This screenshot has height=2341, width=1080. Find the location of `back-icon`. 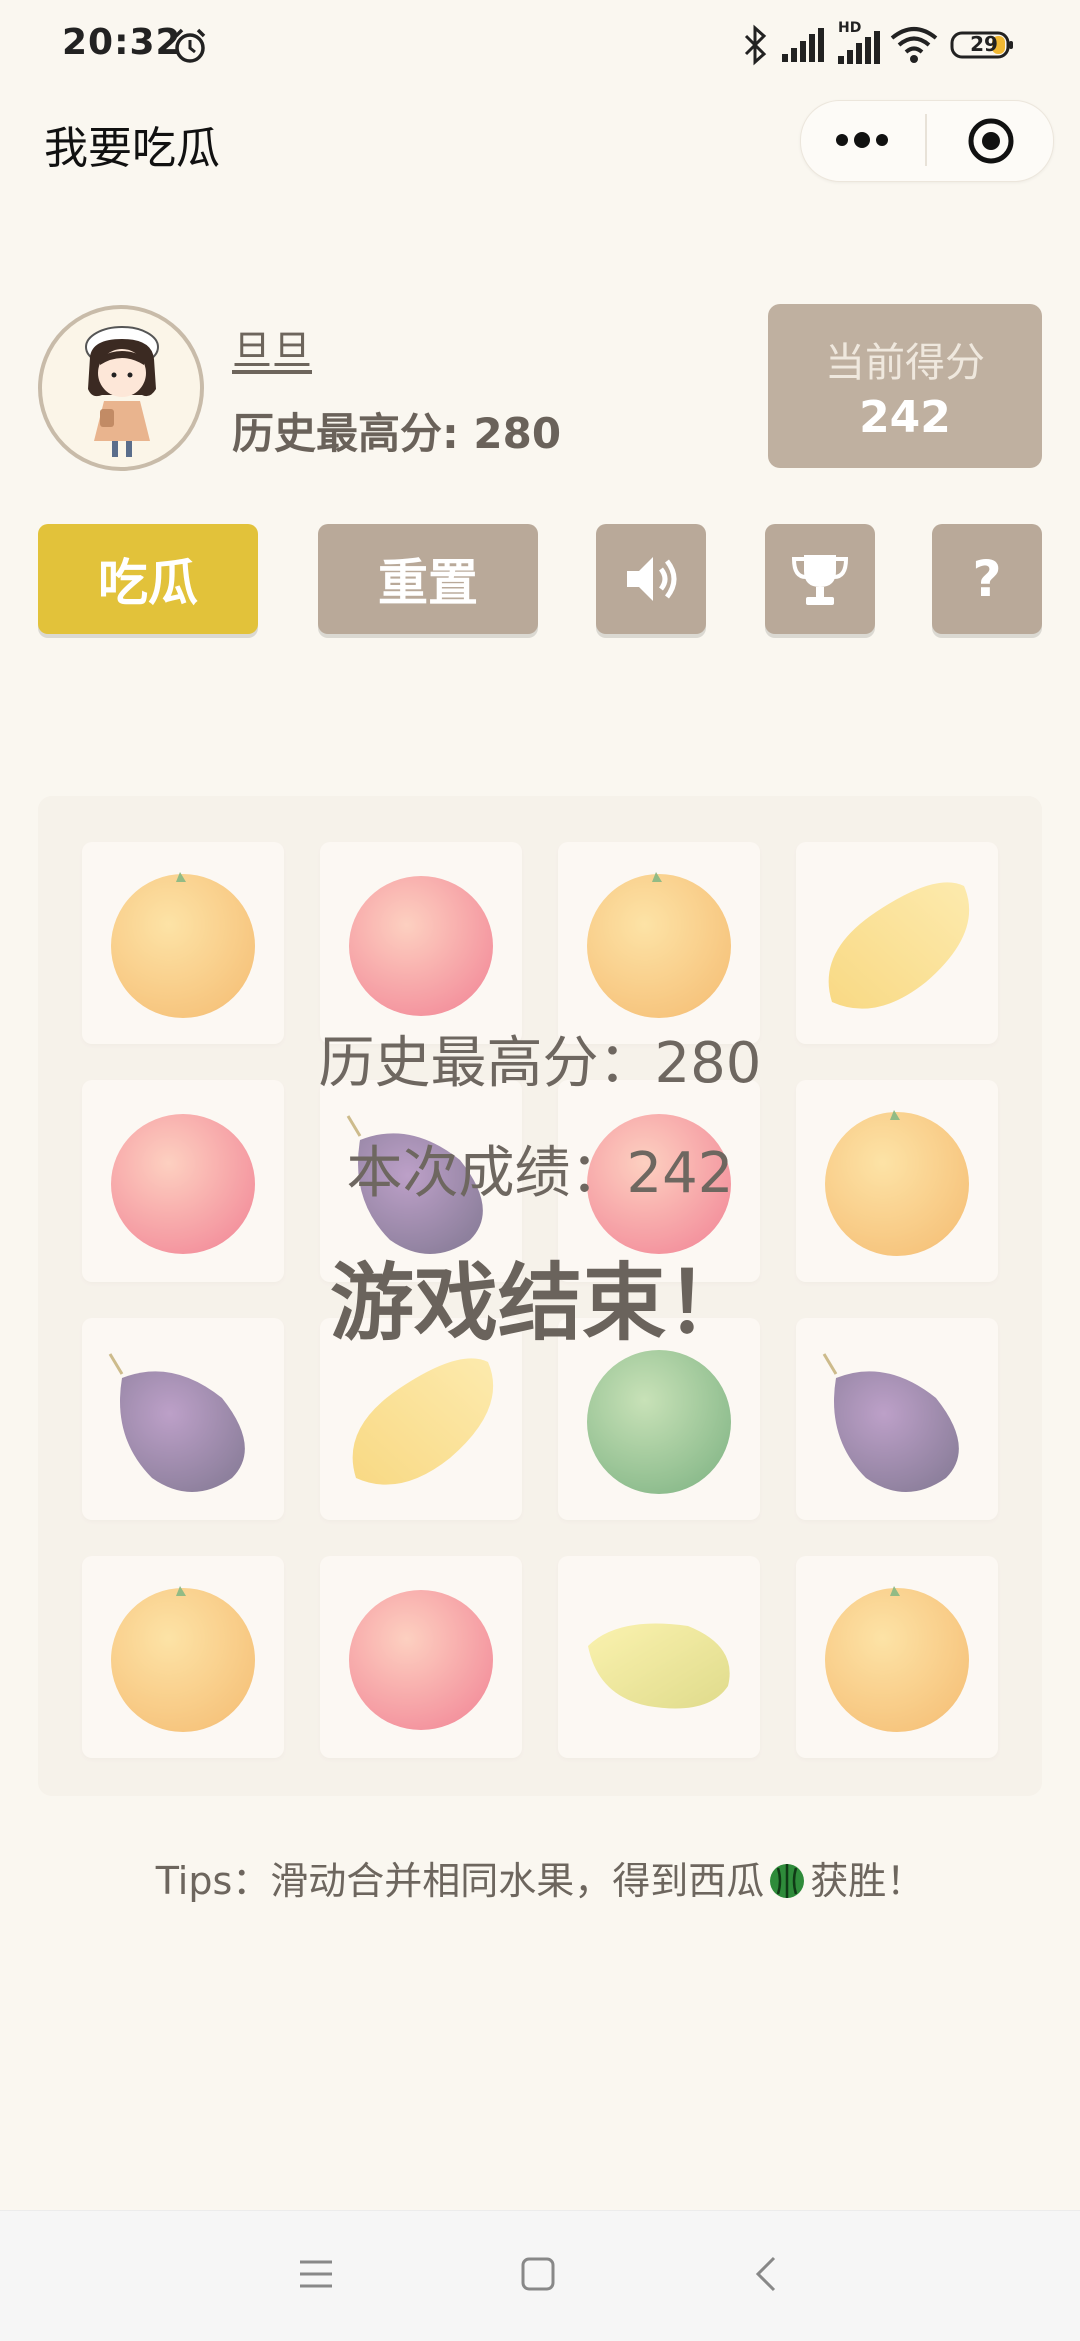

back-icon is located at coordinates (766, 2274).